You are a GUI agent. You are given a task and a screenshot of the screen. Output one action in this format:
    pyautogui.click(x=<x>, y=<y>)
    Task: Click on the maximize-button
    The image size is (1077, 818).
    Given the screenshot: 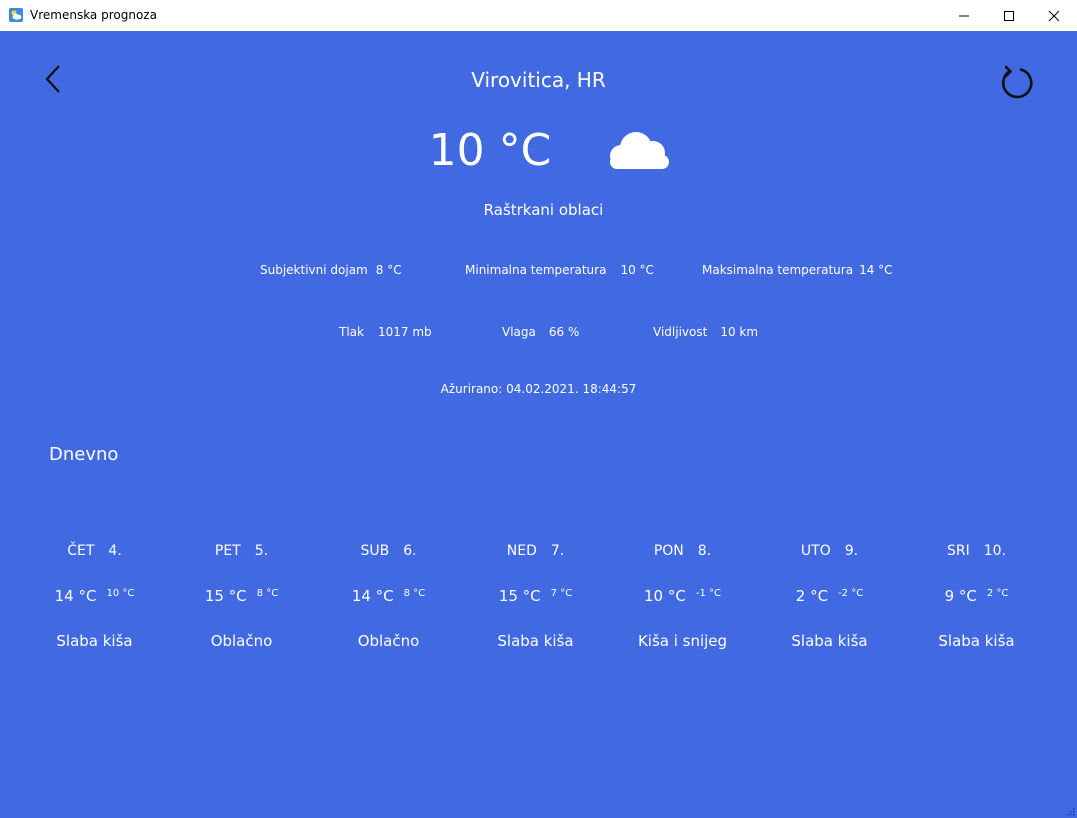 What is the action you would take?
    pyautogui.click(x=1009, y=15)
    